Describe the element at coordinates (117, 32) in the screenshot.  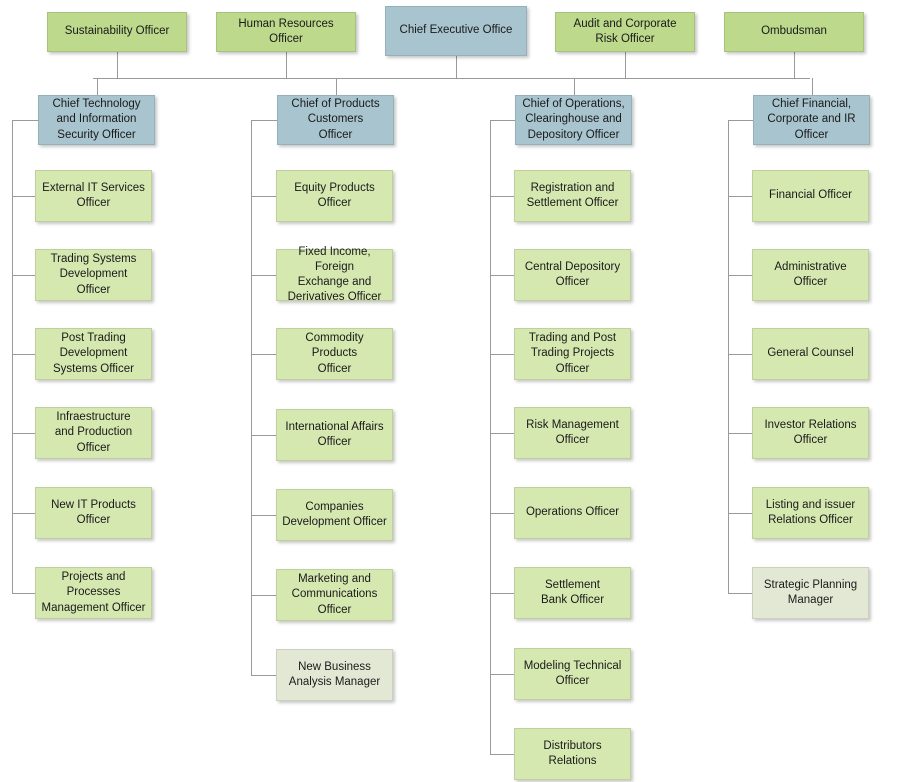
I see `node-staff-0: Sustainability Officer` at that location.